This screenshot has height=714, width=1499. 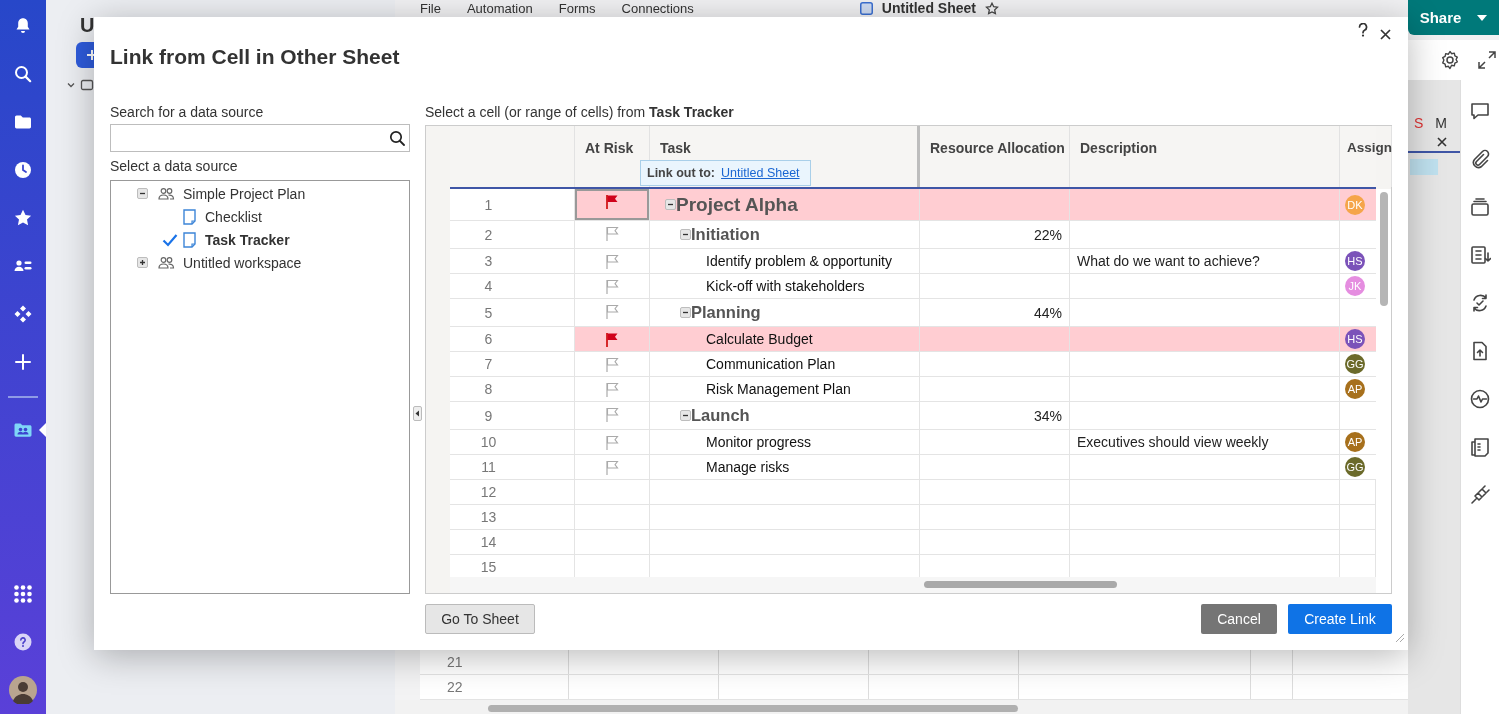 I want to click on dialog-title: Link from Cell in Other Sheet, so click(x=255, y=57).